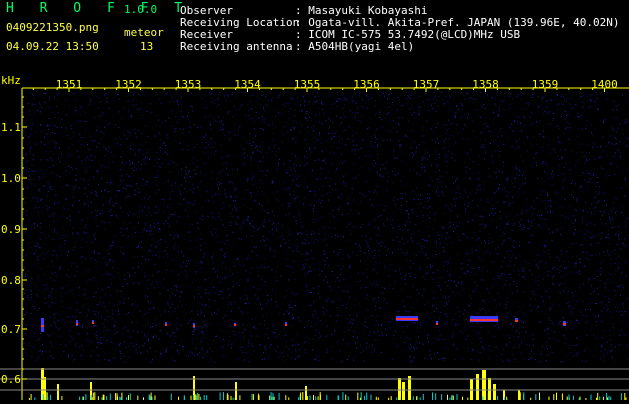 This screenshot has height=404, width=629. I want to click on meteor-count: 13, so click(147, 46).